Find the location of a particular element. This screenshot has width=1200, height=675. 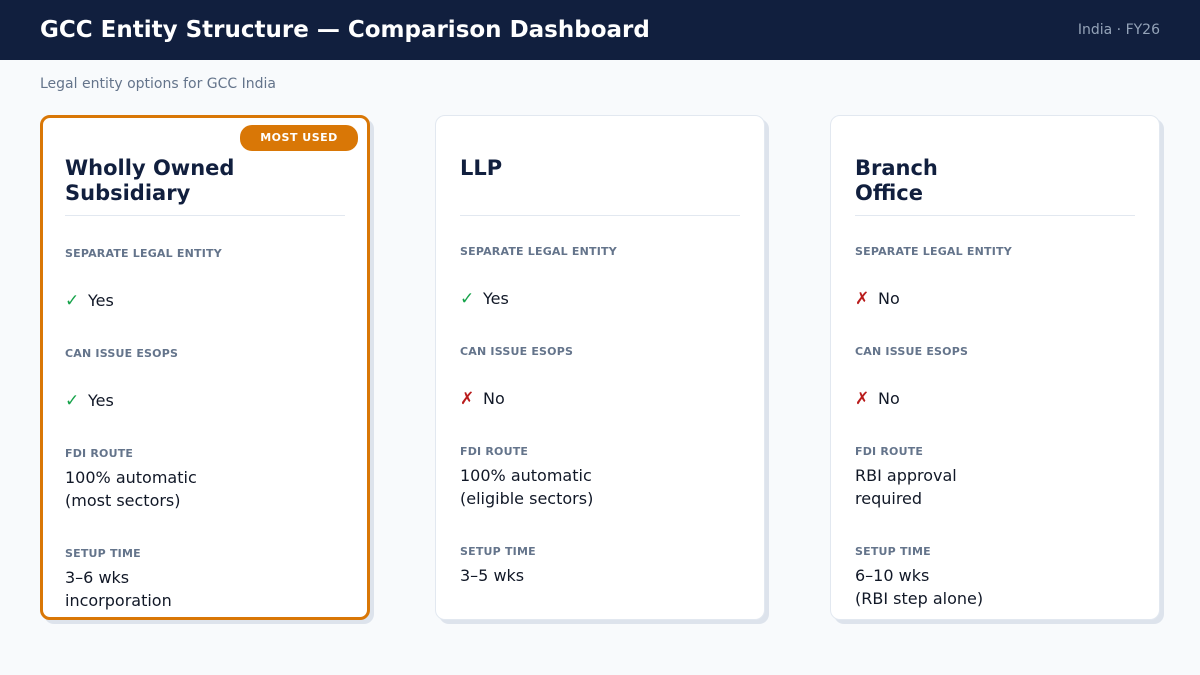

card-title: Branch Office is located at coordinates (896, 180).